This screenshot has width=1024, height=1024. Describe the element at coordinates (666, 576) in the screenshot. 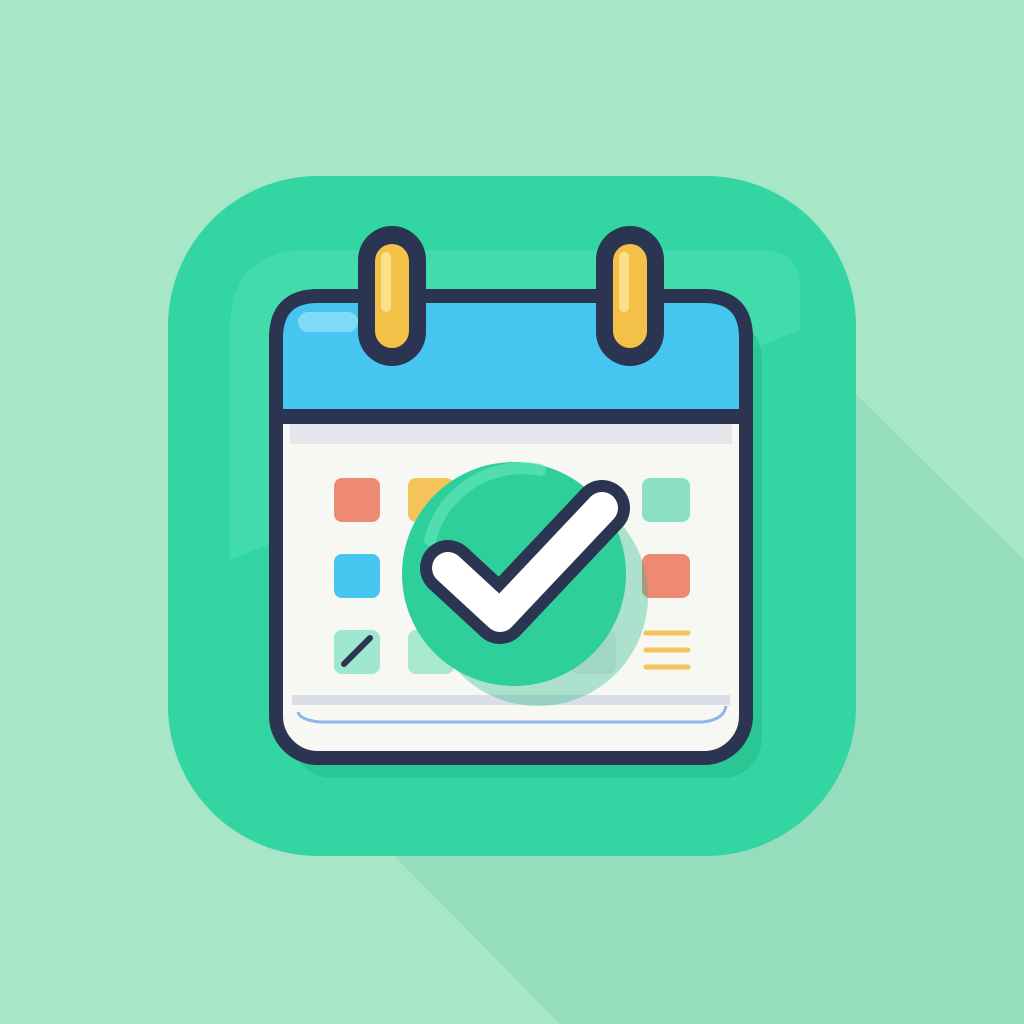

I see `cell-red-right` at that location.